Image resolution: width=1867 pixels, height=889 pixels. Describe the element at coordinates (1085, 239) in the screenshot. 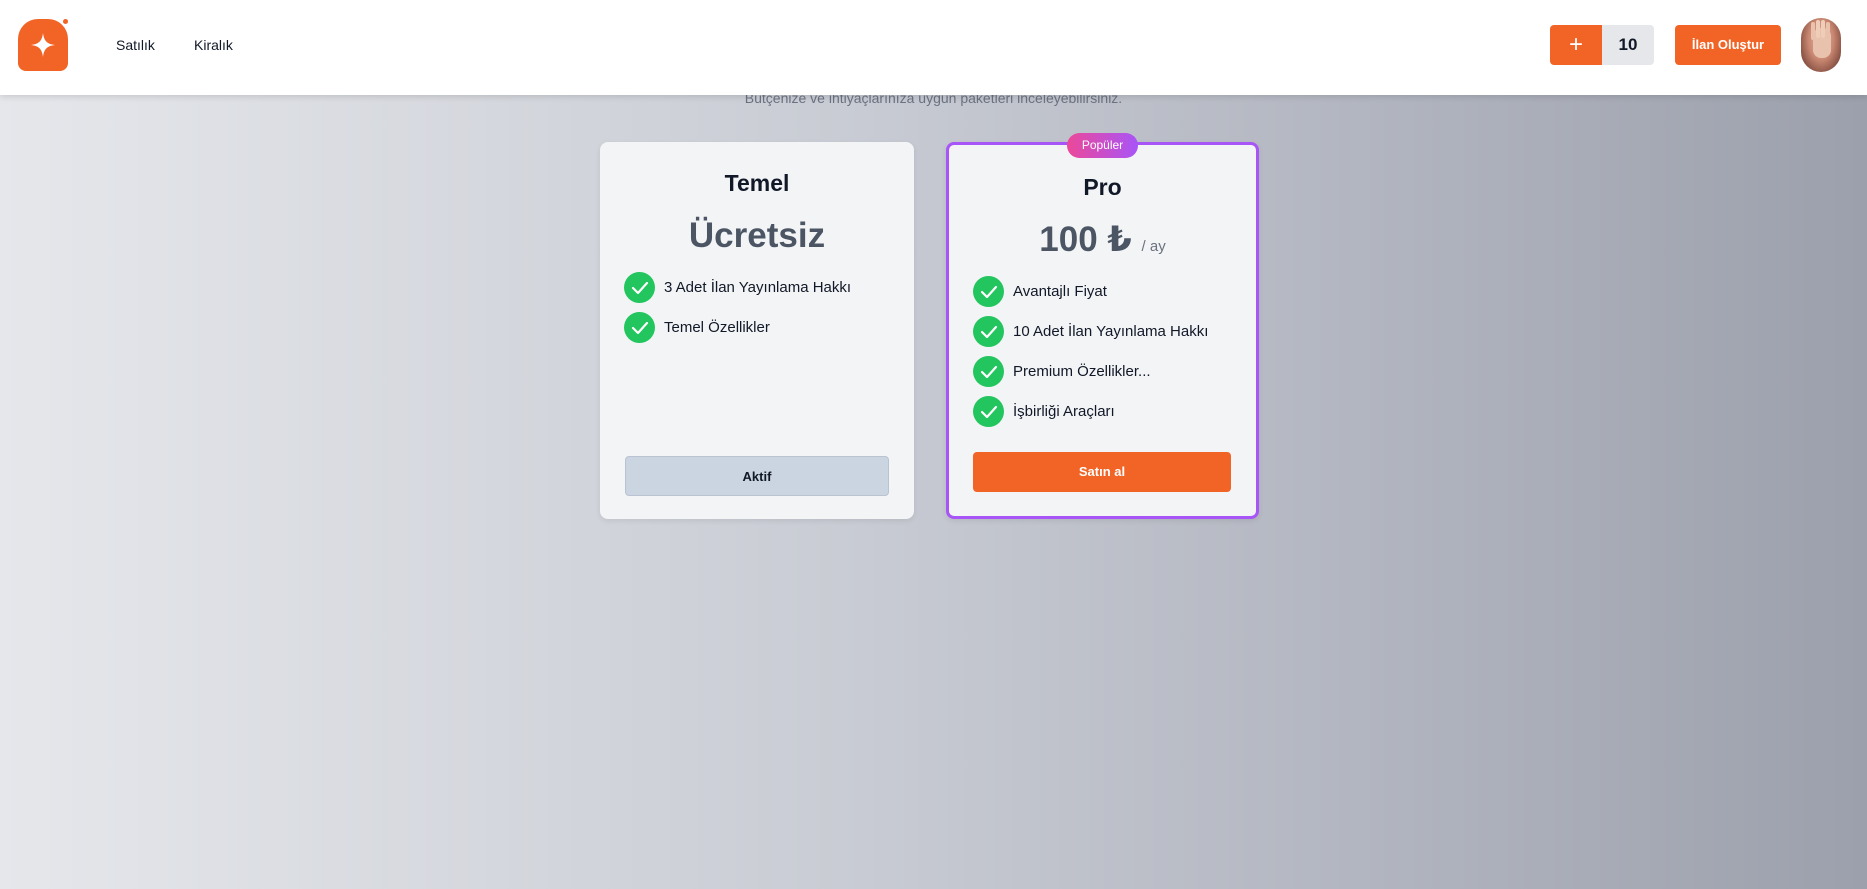

I see `plan-price-amount: 100 ₺` at that location.